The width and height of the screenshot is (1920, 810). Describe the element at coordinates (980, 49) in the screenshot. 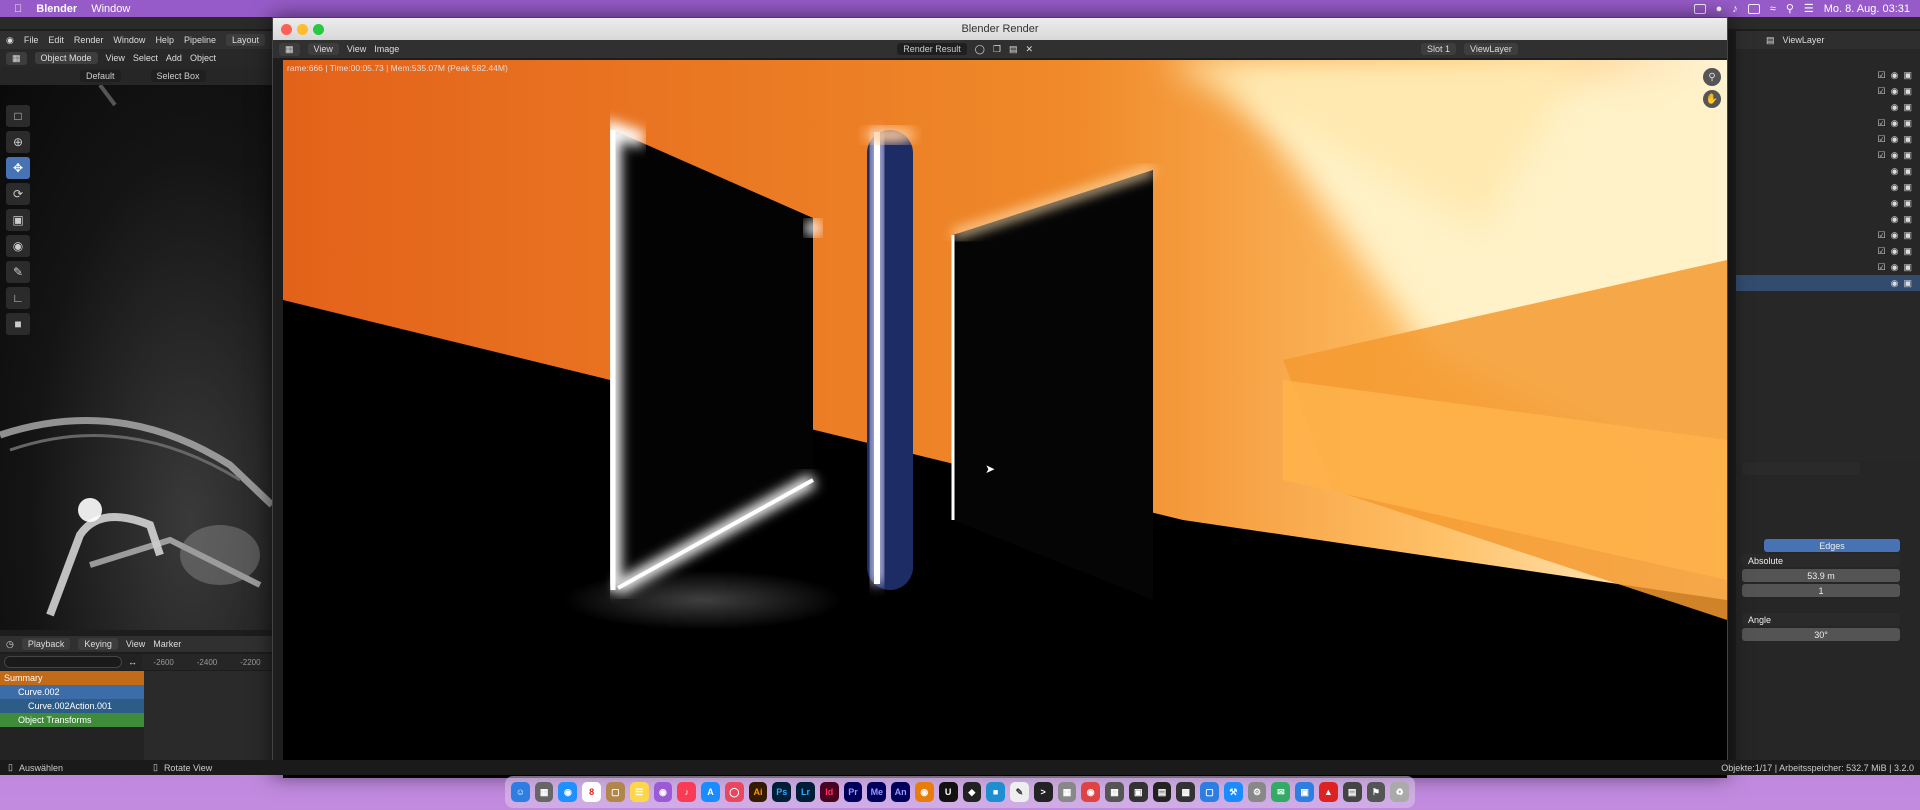

I see `shield-icon: ◯` at that location.